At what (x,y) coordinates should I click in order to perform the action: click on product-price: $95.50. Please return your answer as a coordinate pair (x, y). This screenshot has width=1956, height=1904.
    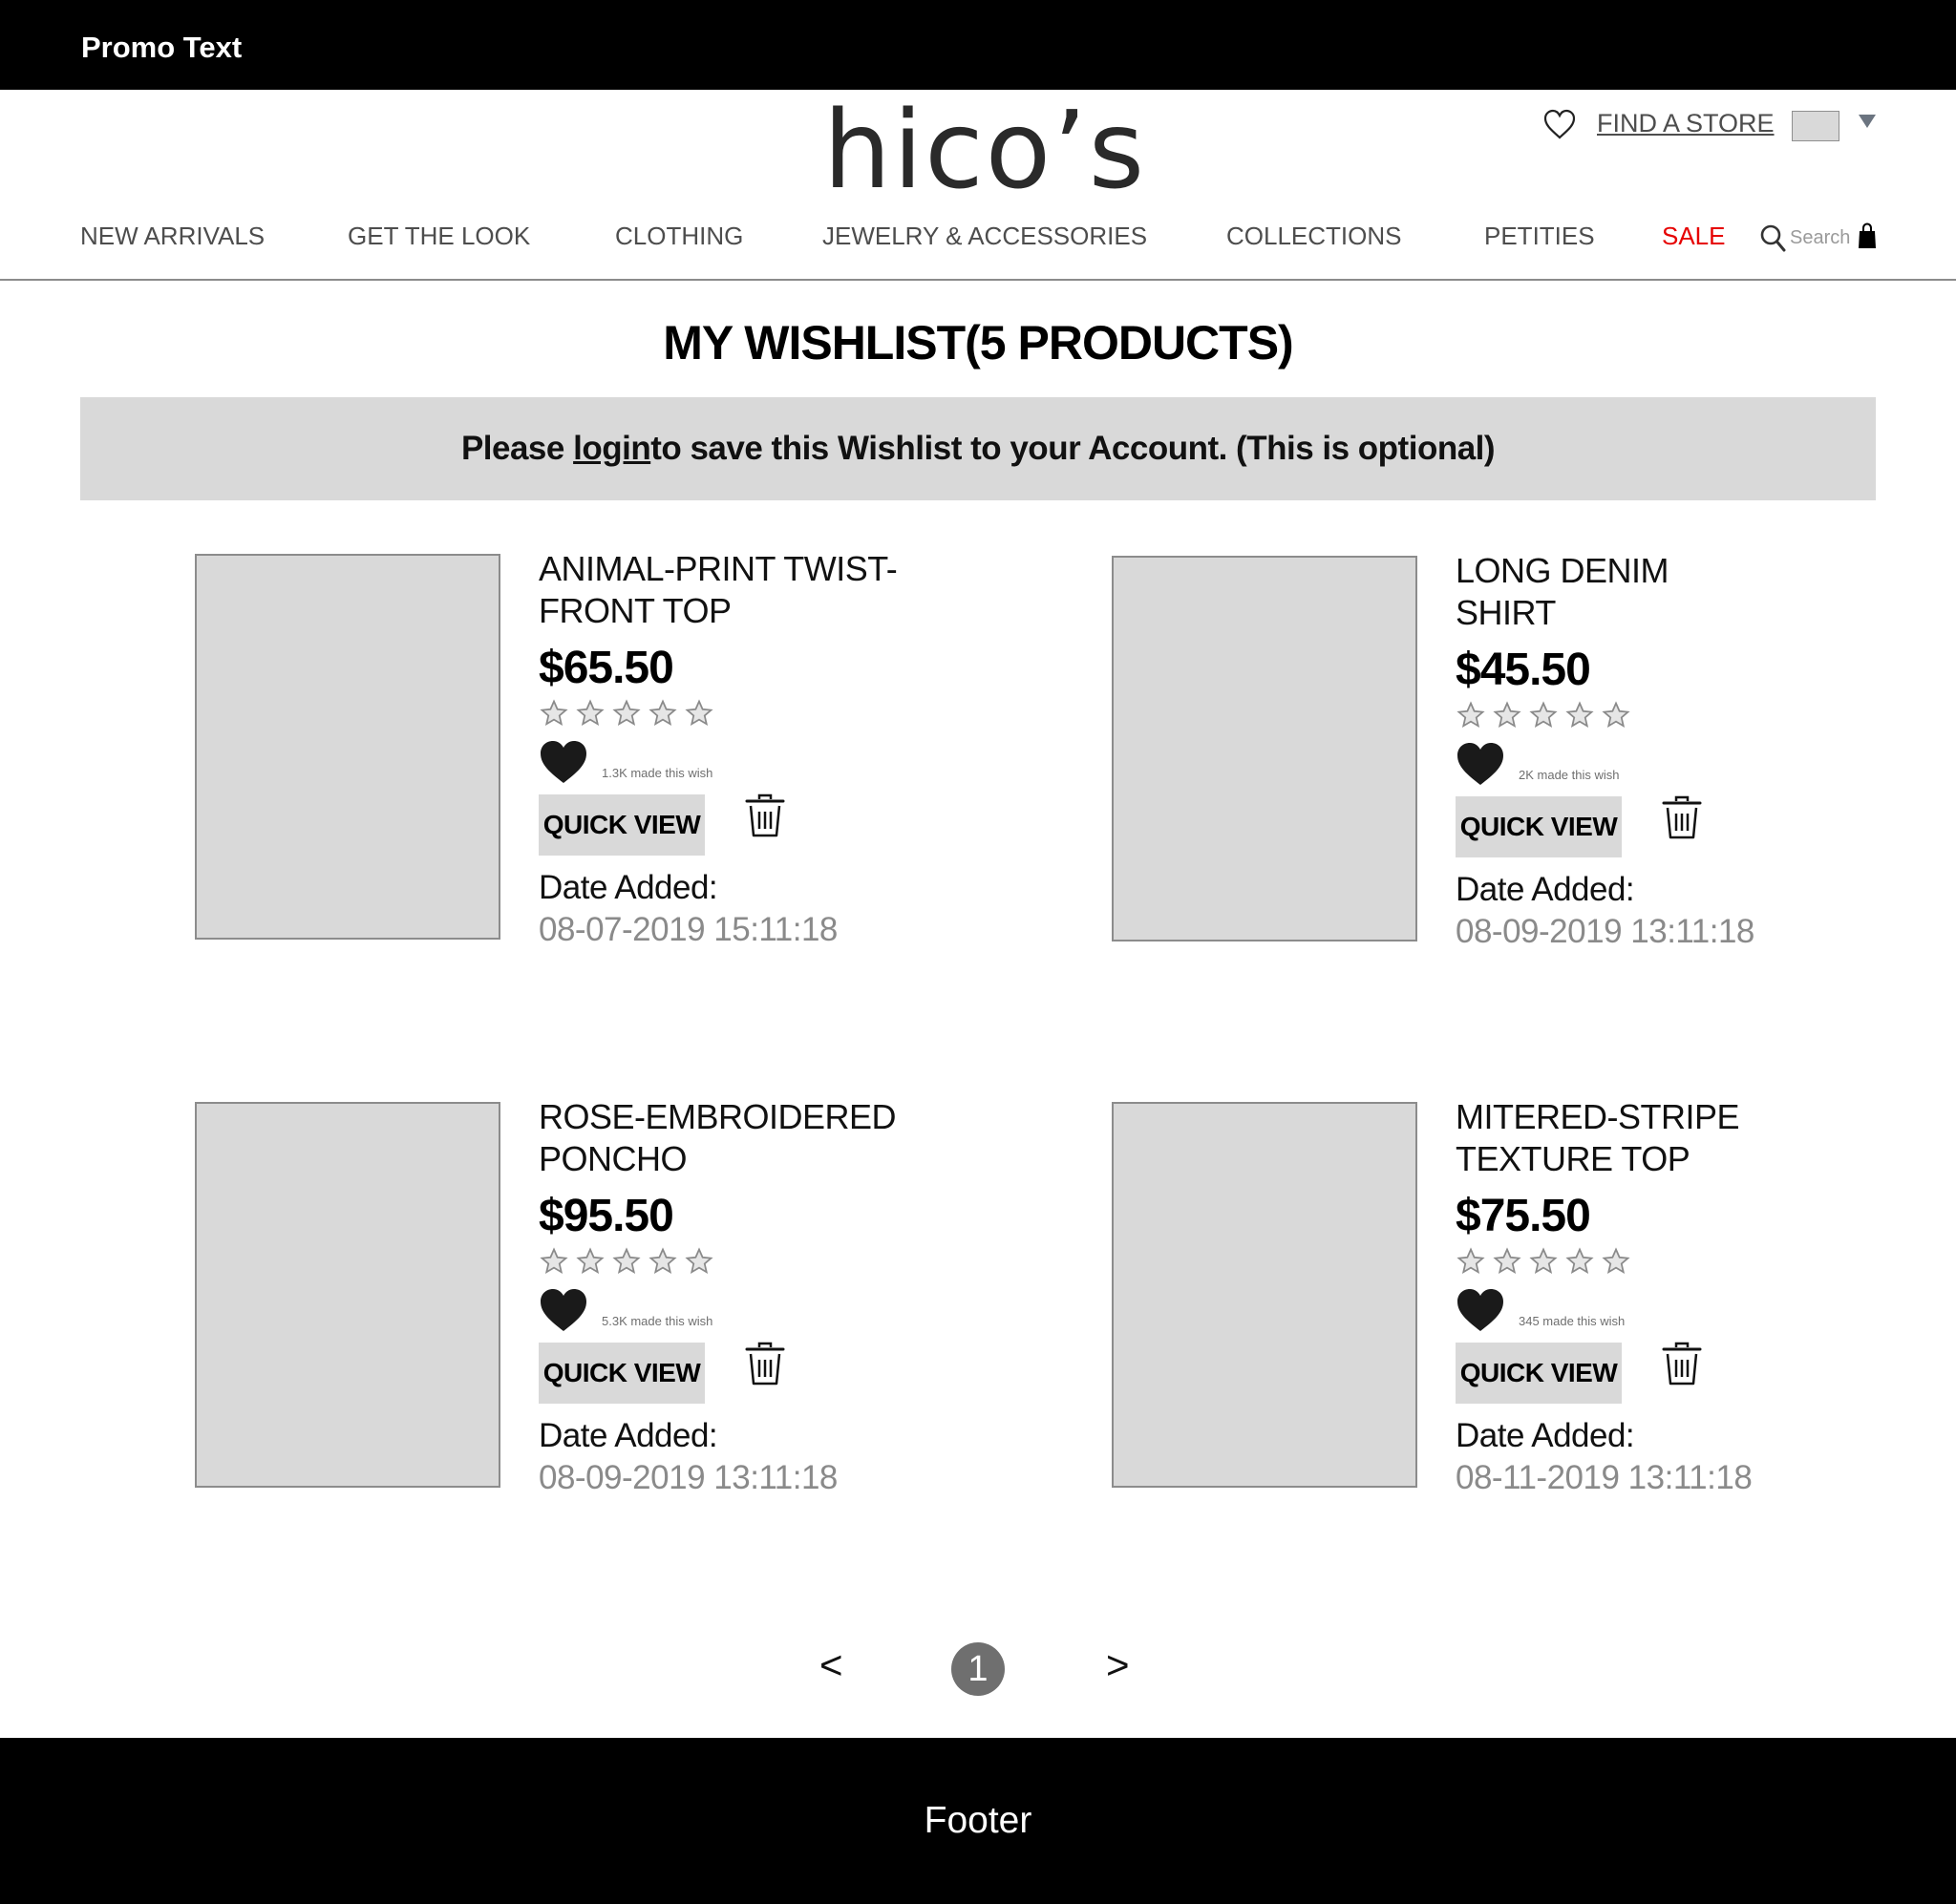
    Looking at the image, I should click on (606, 1216).